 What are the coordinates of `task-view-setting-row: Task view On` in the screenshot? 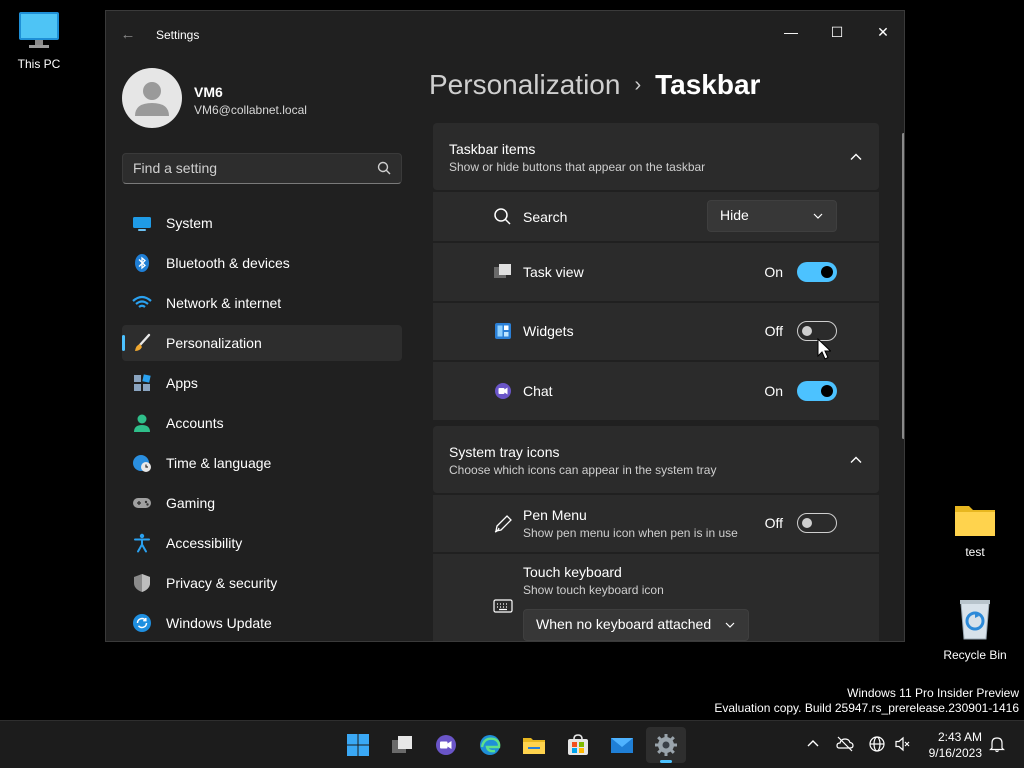 It's located at (656, 272).